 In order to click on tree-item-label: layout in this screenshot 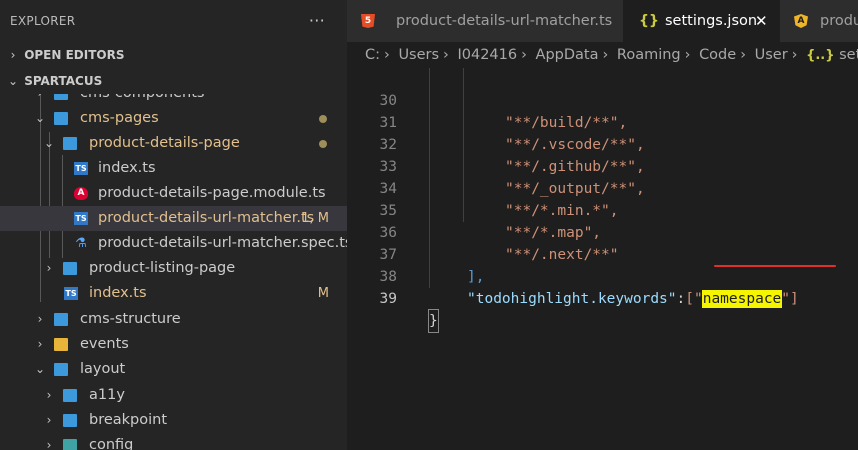, I will do `click(103, 369)`.